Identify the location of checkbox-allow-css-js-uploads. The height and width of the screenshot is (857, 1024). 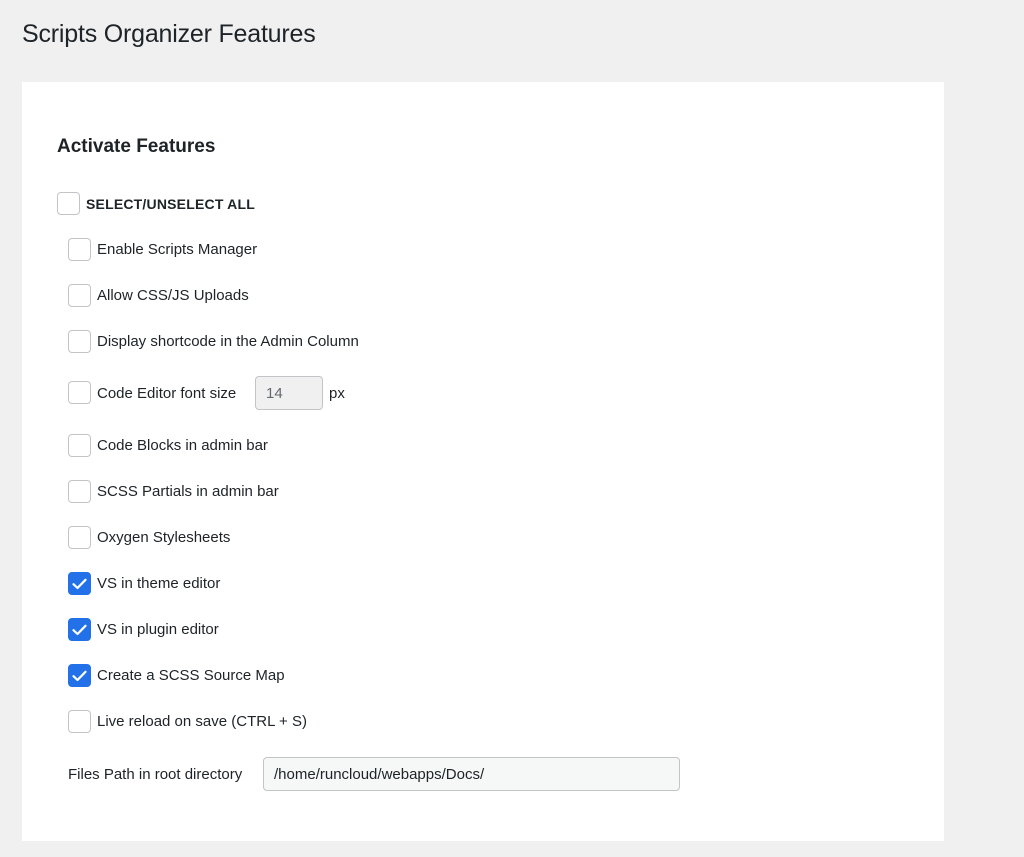
(79, 295).